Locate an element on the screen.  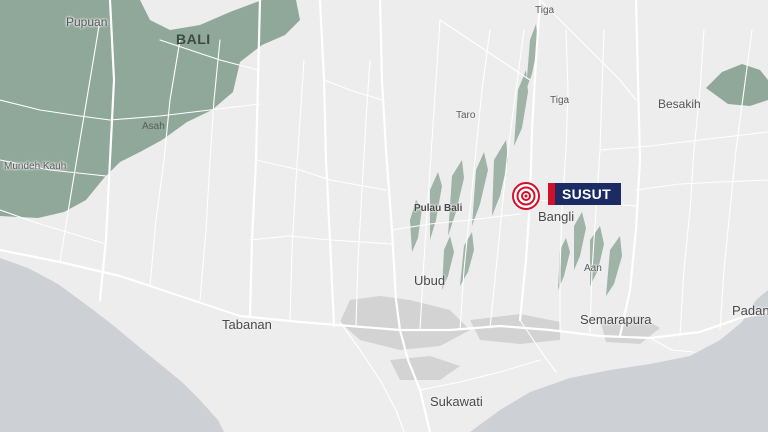
place-label-asah: Asah is located at coordinates (153, 126).